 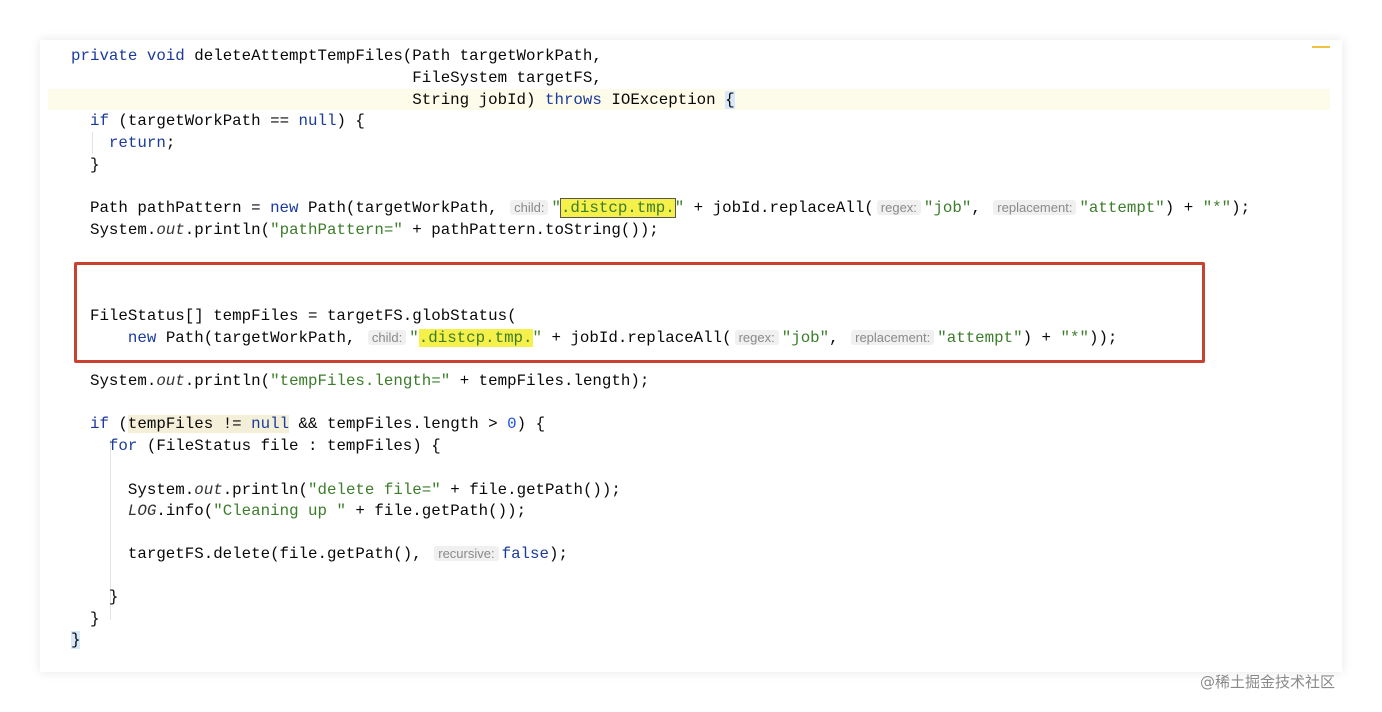 I want to click on code-token: FileSystem targetFS,, so click(x=336, y=78).